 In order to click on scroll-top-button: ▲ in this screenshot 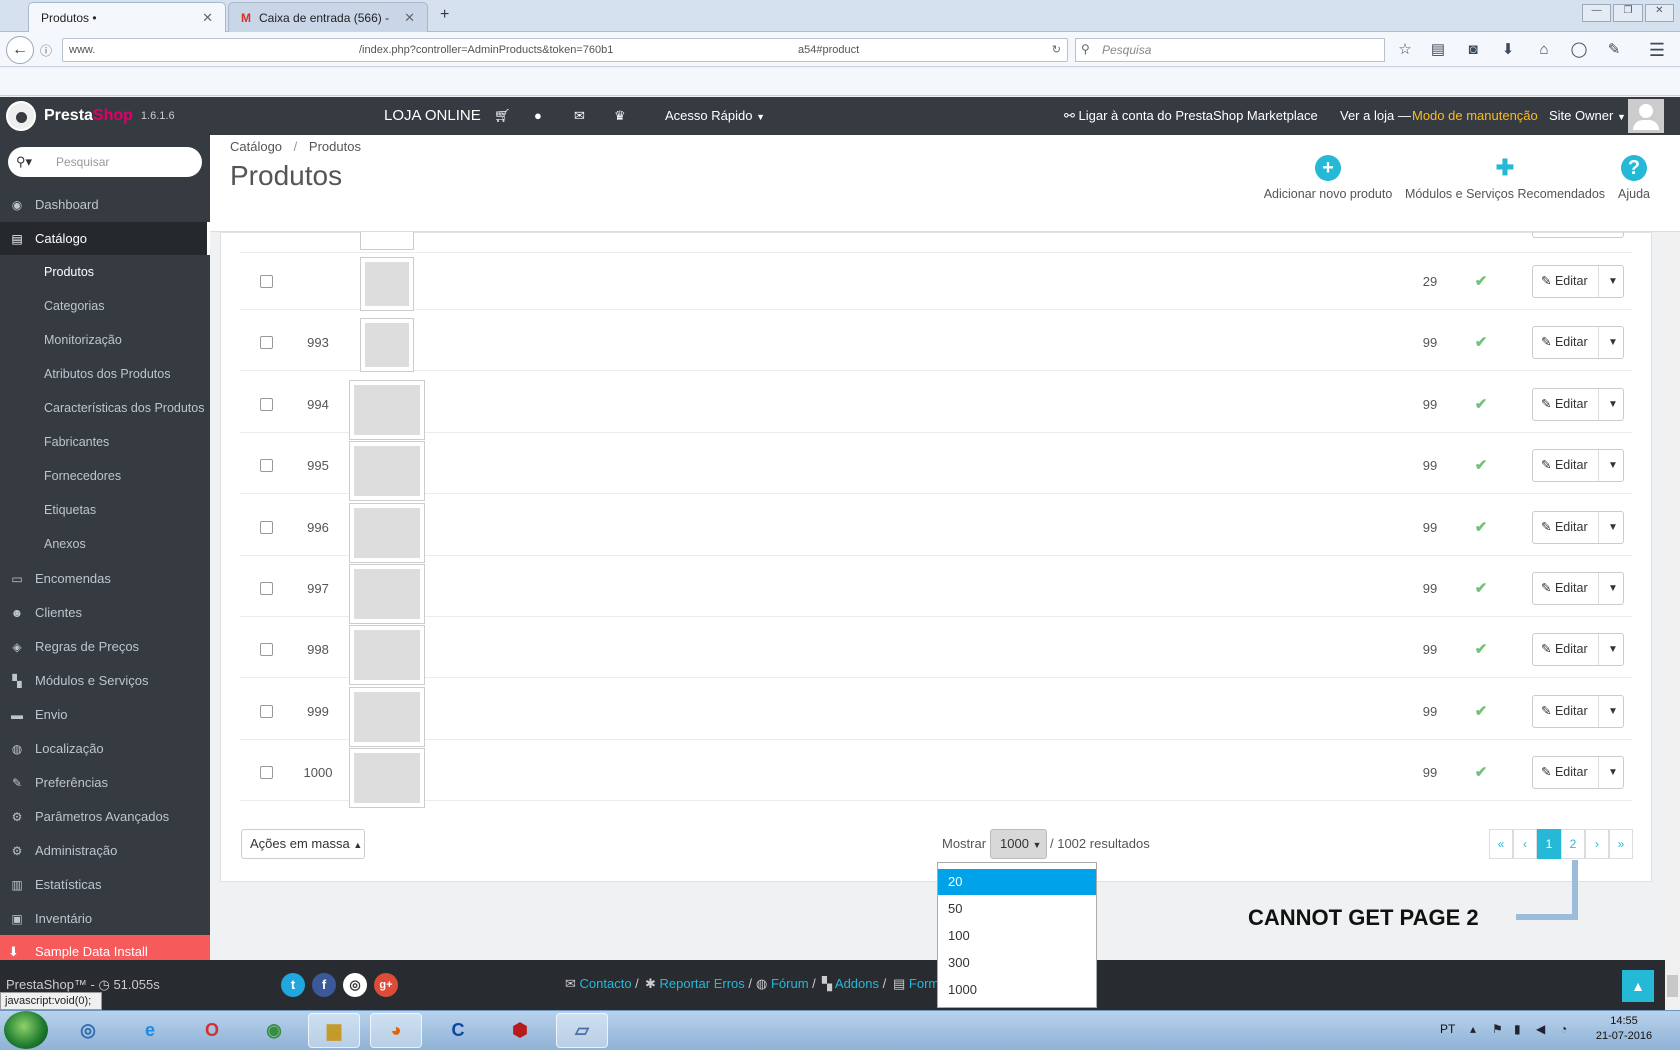, I will do `click(1638, 986)`.